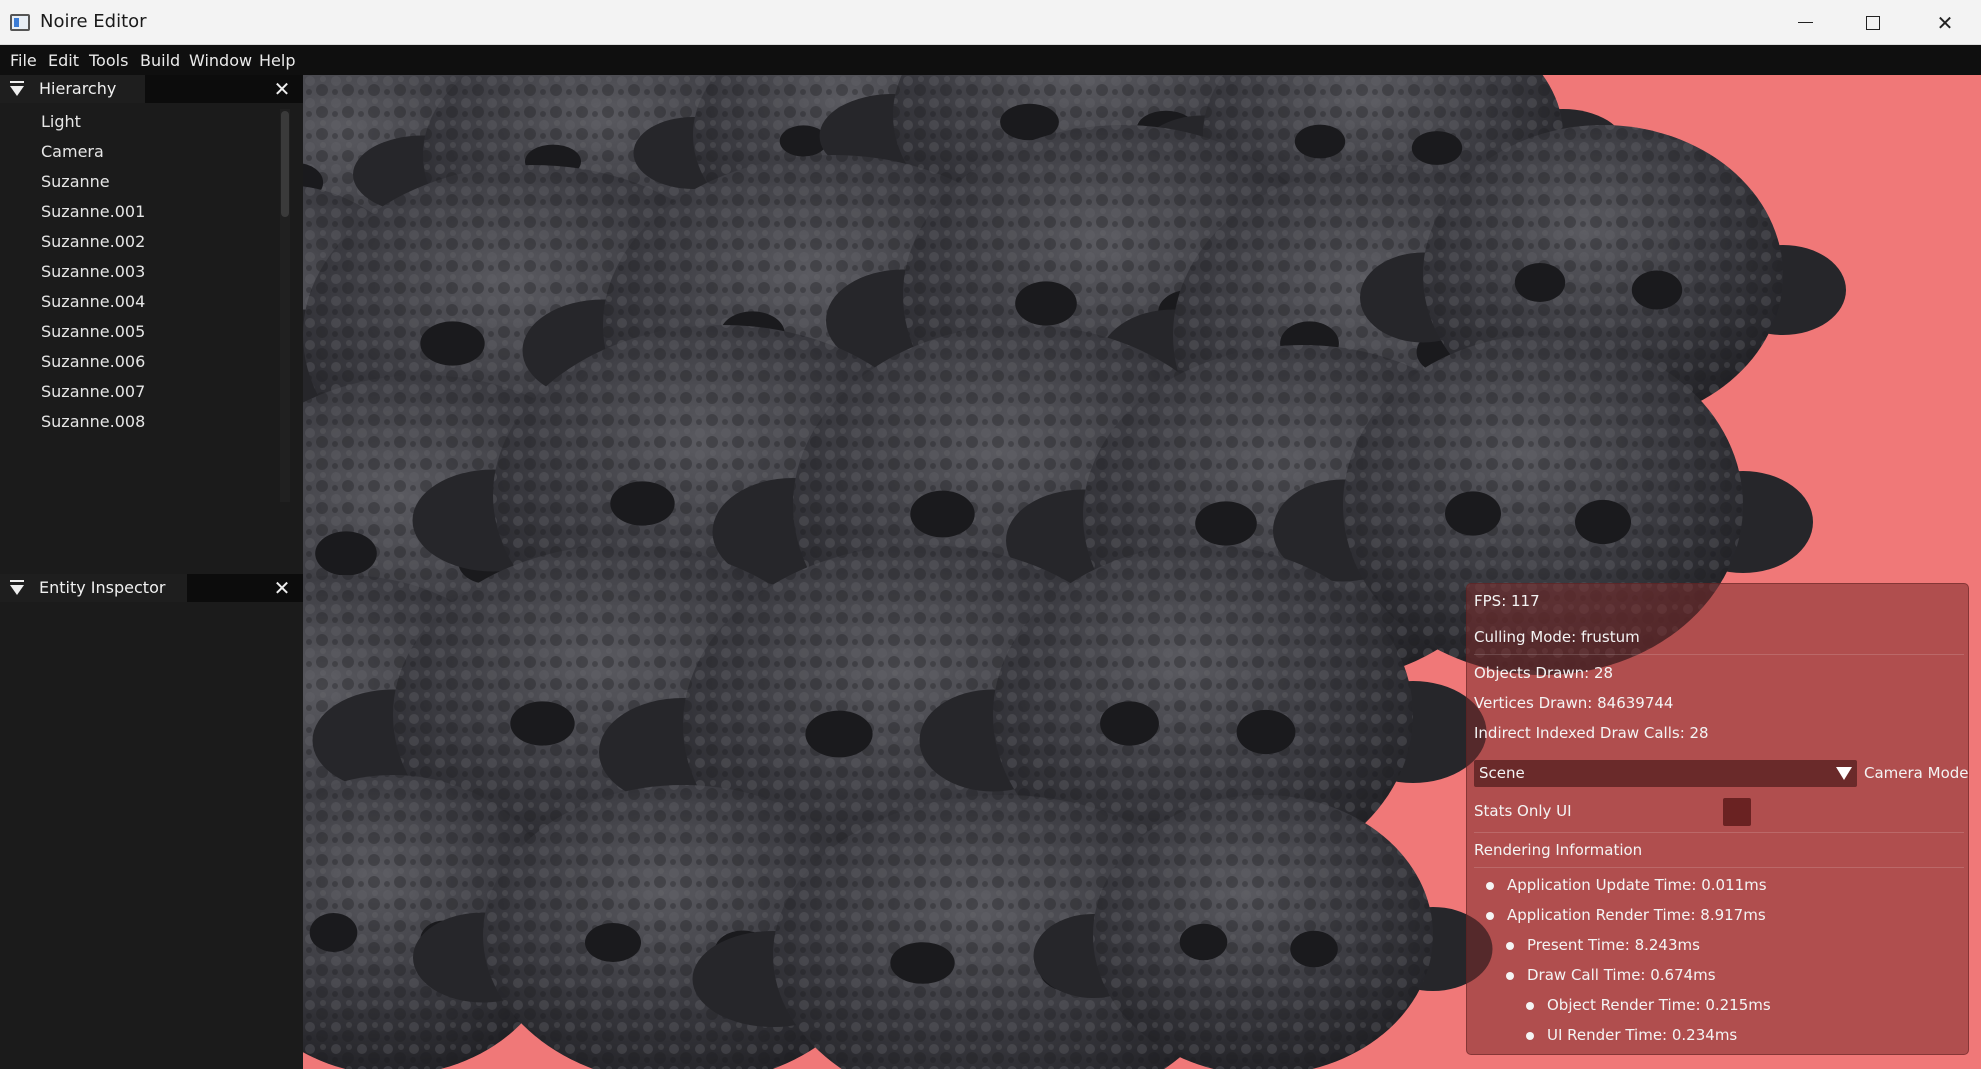 The width and height of the screenshot is (1981, 1069). What do you see at coordinates (151, 89) in the screenshot?
I see `hierarchy-header: Hierarchy ✕` at bounding box center [151, 89].